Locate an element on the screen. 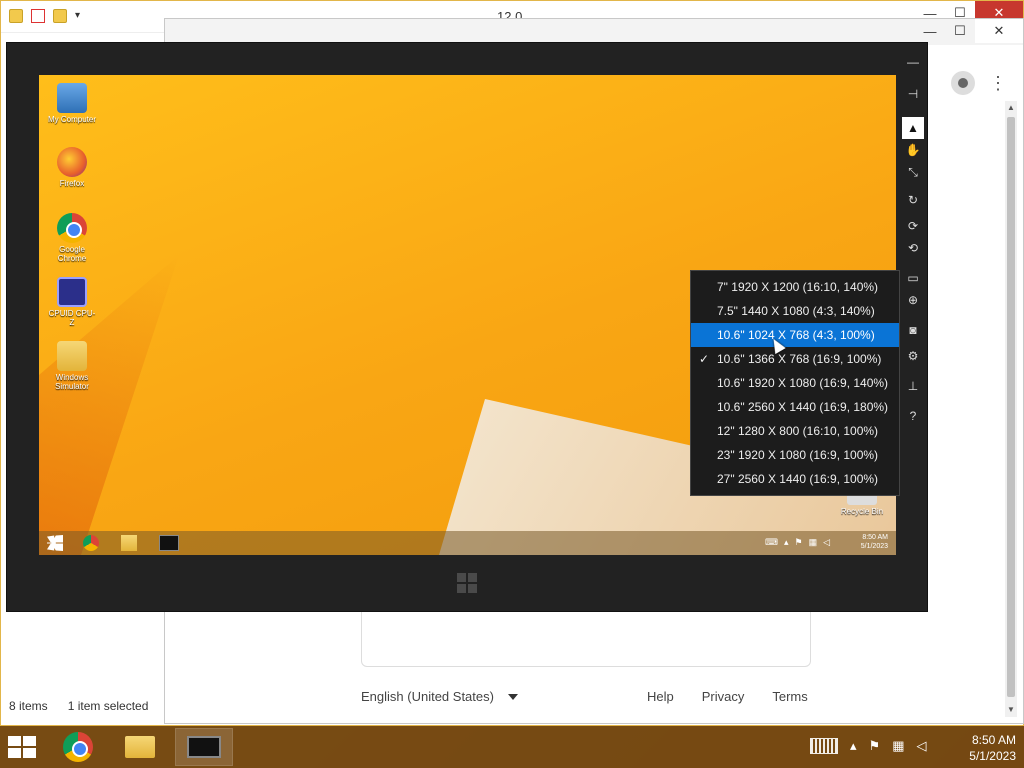 This screenshot has width=1024, height=768. simulated-taskbar: ⌨ ▴ ⚑ ▦ ◁ 8:50 AM 5/1/2023 is located at coordinates (467, 543).